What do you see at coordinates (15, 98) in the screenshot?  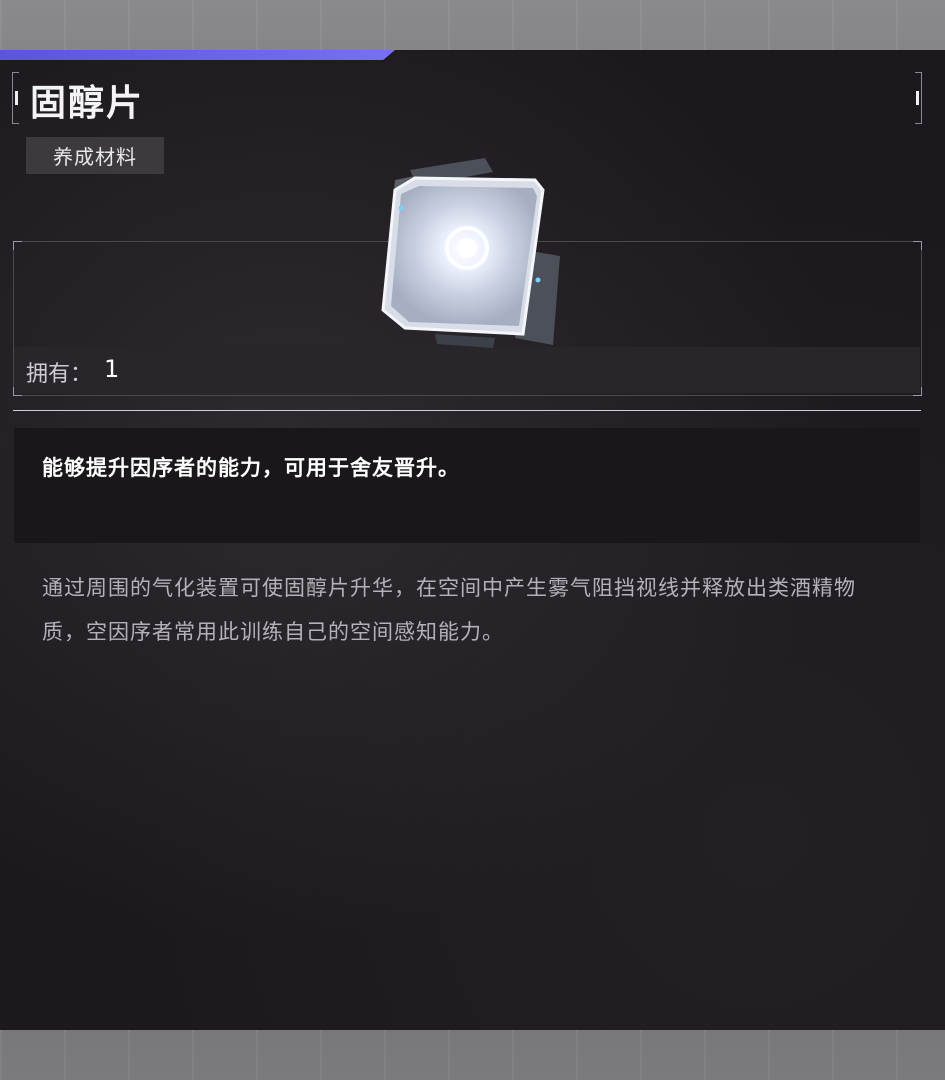 I see `title-bracket-left` at bounding box center [15, 98].